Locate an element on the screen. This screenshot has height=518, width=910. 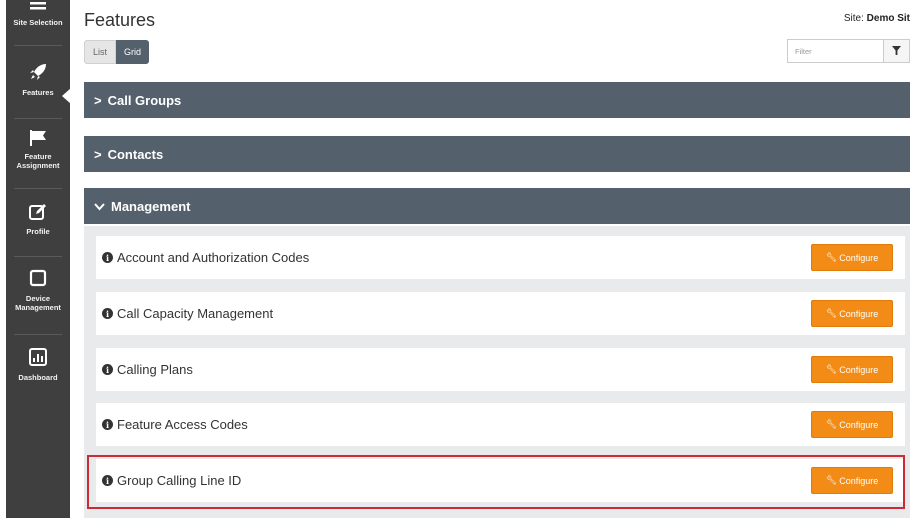
sidebar-item-profile: Profile is located at coordinates (38, 219).